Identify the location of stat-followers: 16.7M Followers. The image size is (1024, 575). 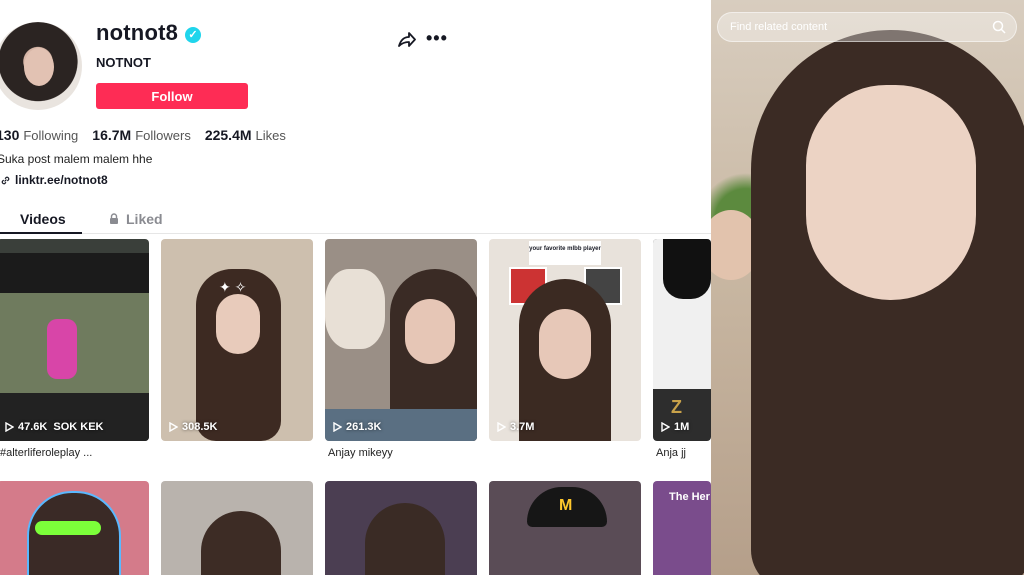
(141, 135).